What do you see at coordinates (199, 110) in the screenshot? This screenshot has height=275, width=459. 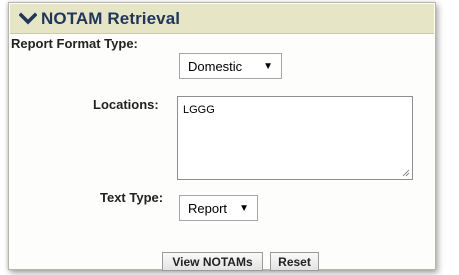 I see `locations-value: LGGG` at bounding box center [199, 110].